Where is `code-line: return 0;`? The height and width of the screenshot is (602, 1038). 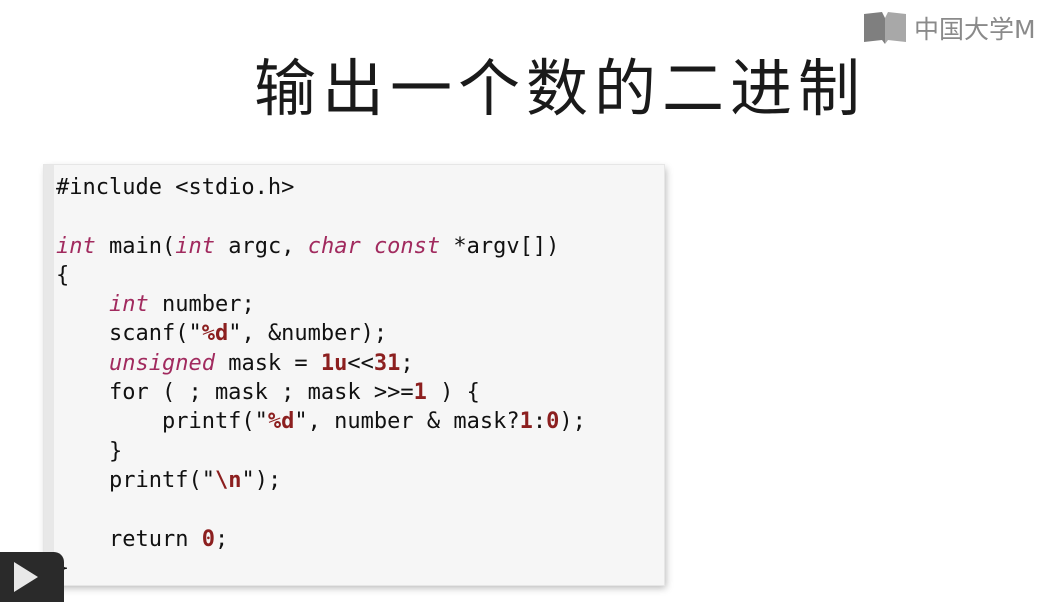
code-line: return 0; is located at coordinates (321, 539).